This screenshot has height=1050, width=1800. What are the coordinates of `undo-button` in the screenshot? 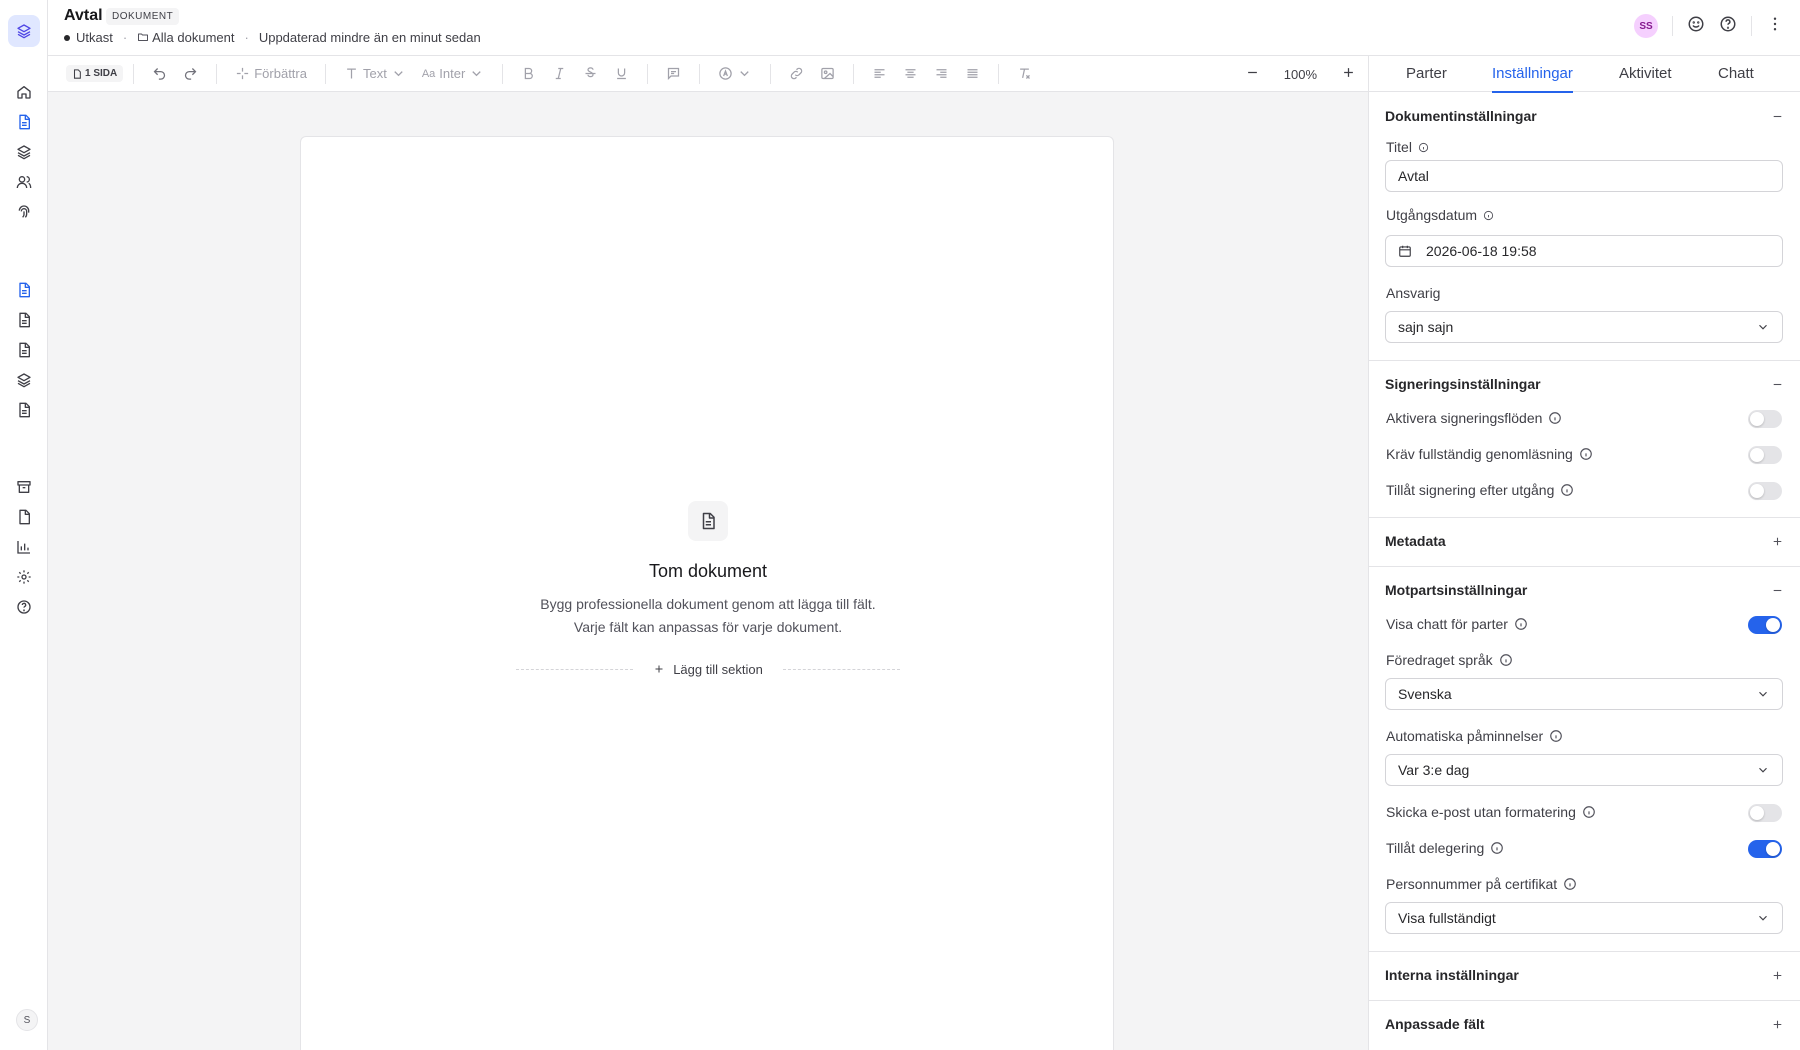 It's located at (159, 73).